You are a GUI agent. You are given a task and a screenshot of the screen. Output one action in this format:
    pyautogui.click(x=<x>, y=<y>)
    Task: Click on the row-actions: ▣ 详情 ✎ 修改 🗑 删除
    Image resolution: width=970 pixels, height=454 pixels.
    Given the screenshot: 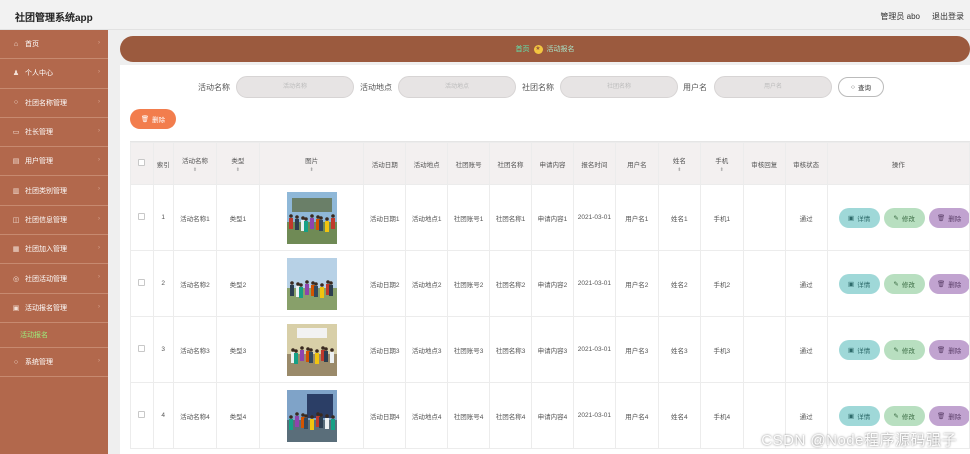 What is the action you would take?
    pyautogui.click(x=899, y=349)
    